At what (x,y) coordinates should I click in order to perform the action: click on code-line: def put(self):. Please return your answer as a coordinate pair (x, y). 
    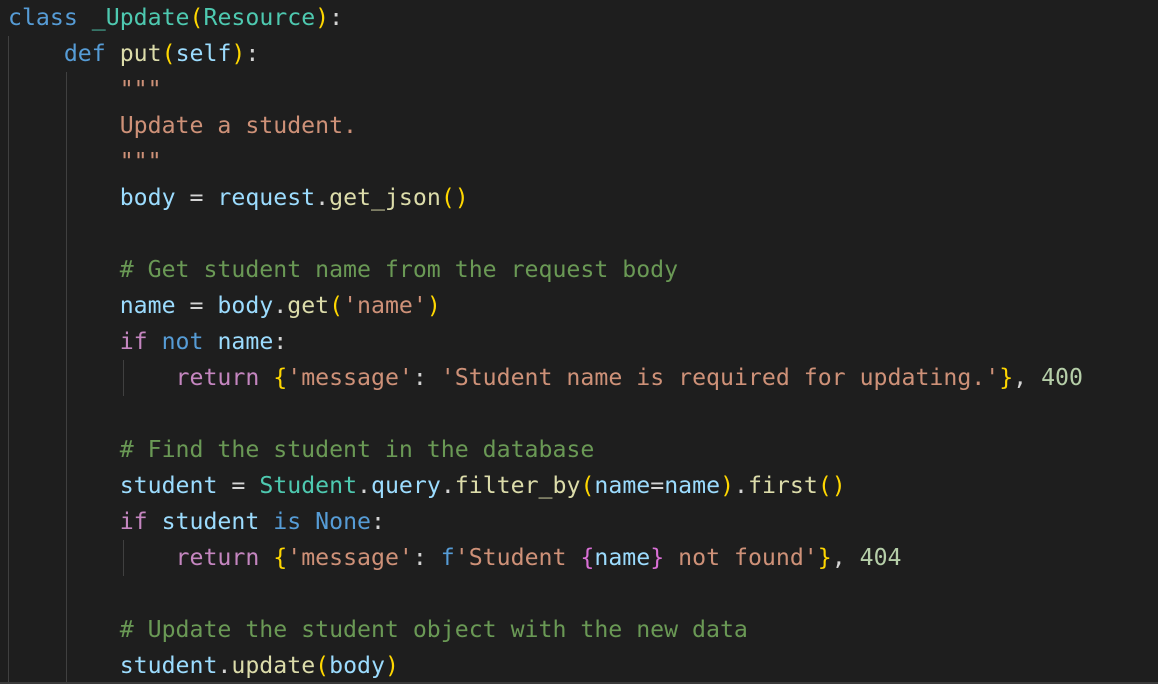
    Looking at the image, I should click on (545, 54).